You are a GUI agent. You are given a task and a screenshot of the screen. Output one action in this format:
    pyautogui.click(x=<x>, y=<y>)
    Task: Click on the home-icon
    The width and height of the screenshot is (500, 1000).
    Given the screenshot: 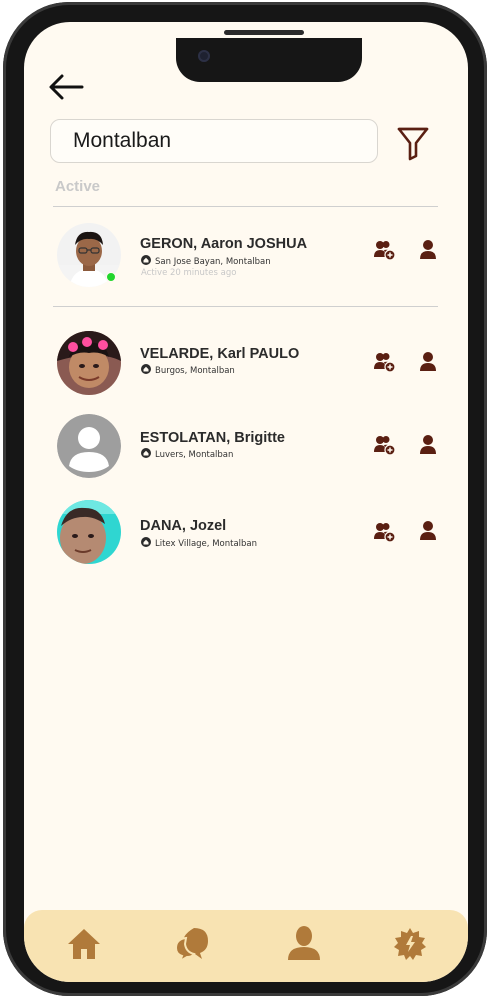 What is the action you would take?
    pyautogui.click(x=84, y=944)
    